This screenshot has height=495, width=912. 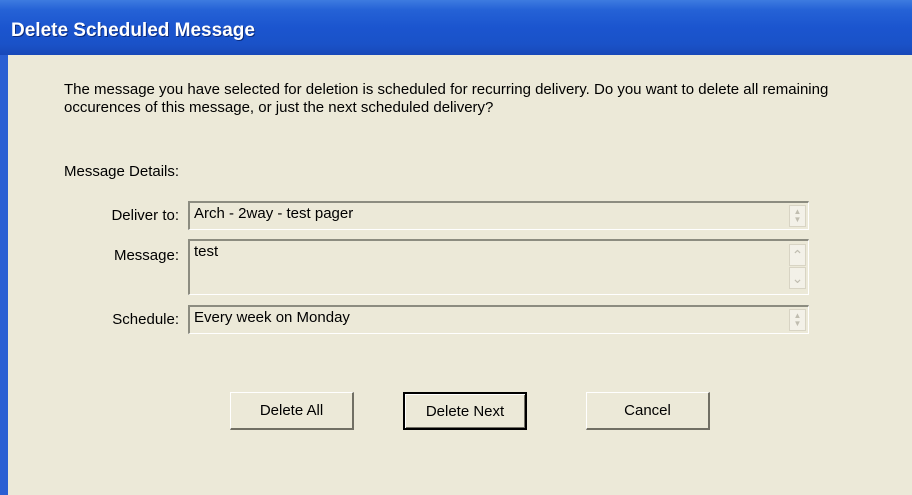 I want to click on message-scroll-down-button: ⌄, so click(x=797, y=278).